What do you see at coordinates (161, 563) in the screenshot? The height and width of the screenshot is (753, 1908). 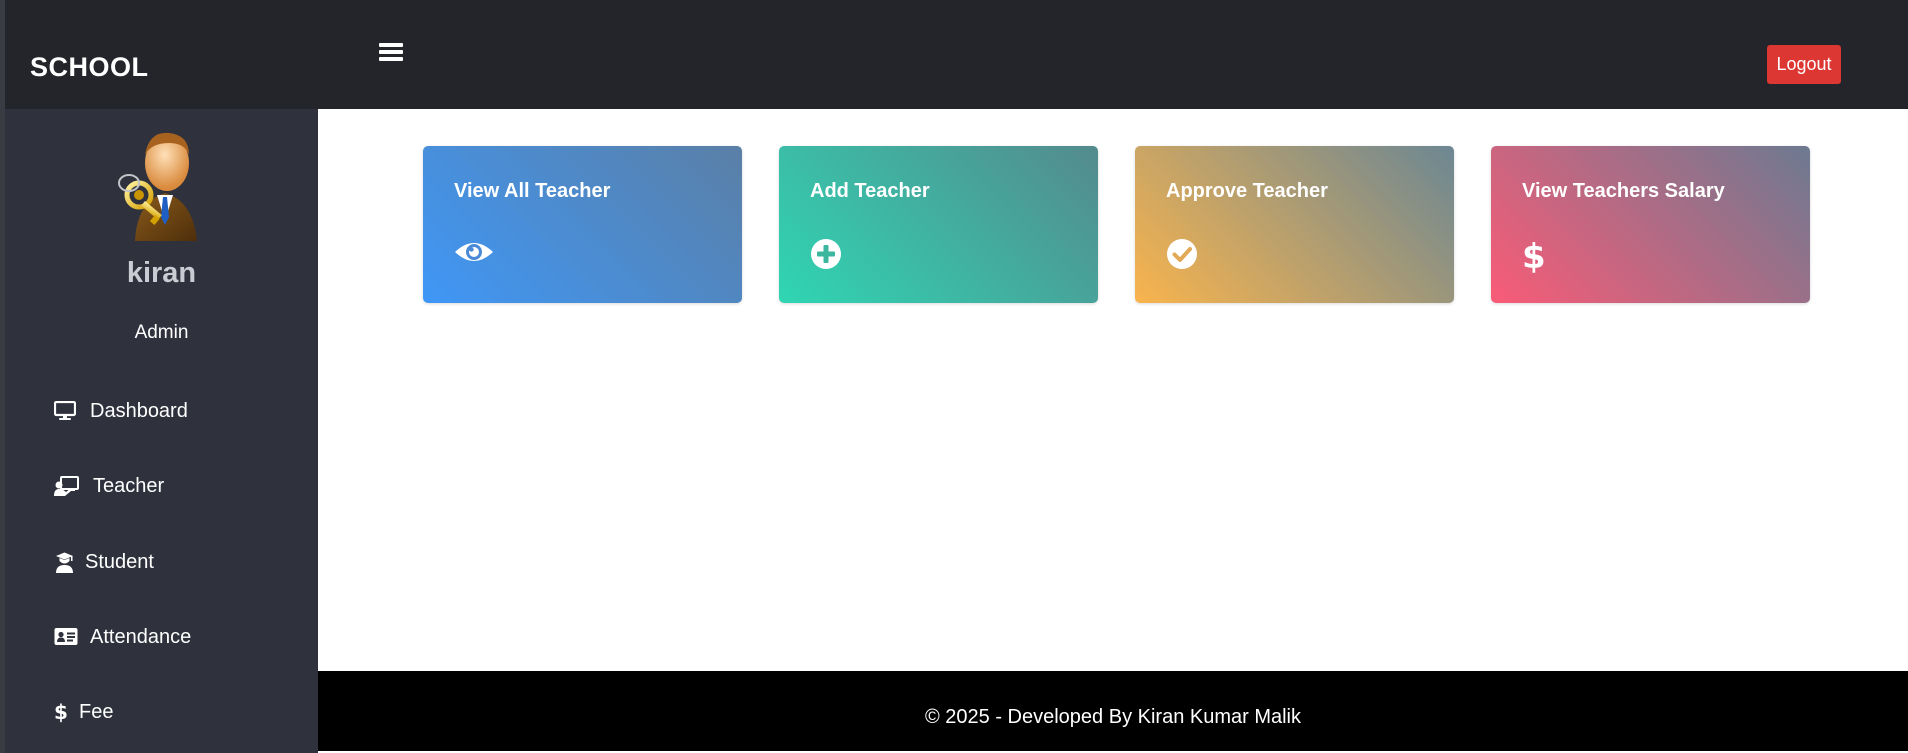 I see `sidebar-item-student: Student` at bounding box center [161, 563].